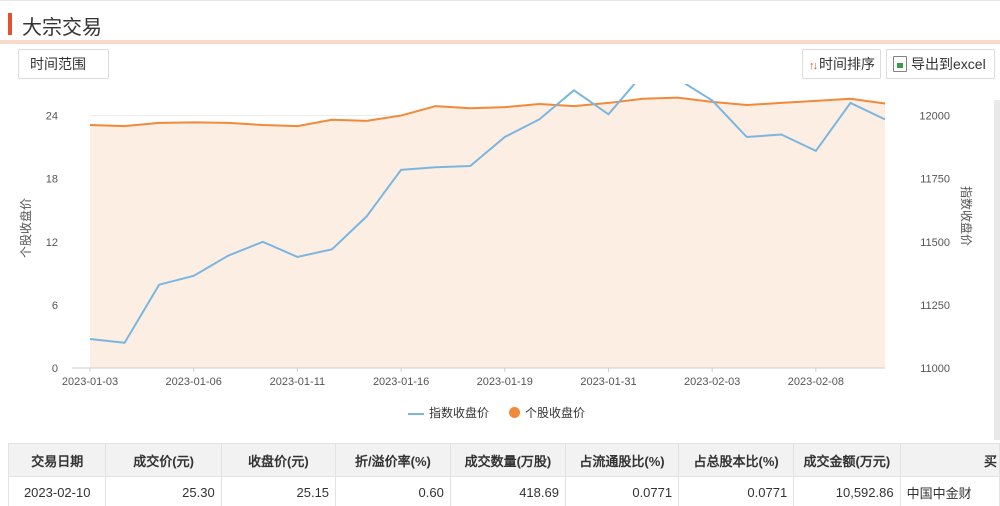  Describe the element at coordinates (55, 306) in the screenshot. I see `y-tick-label-left: 6` at that location.